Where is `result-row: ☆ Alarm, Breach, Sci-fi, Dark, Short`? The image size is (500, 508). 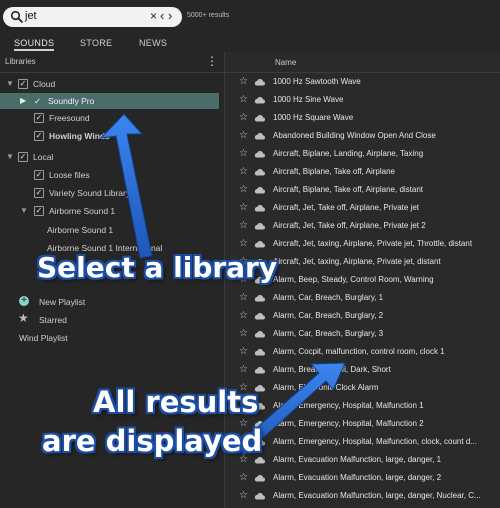
result-row: ☆ Alarm, Breach, Sci-fi, Dark, Short is located at coordinates (362, 370).